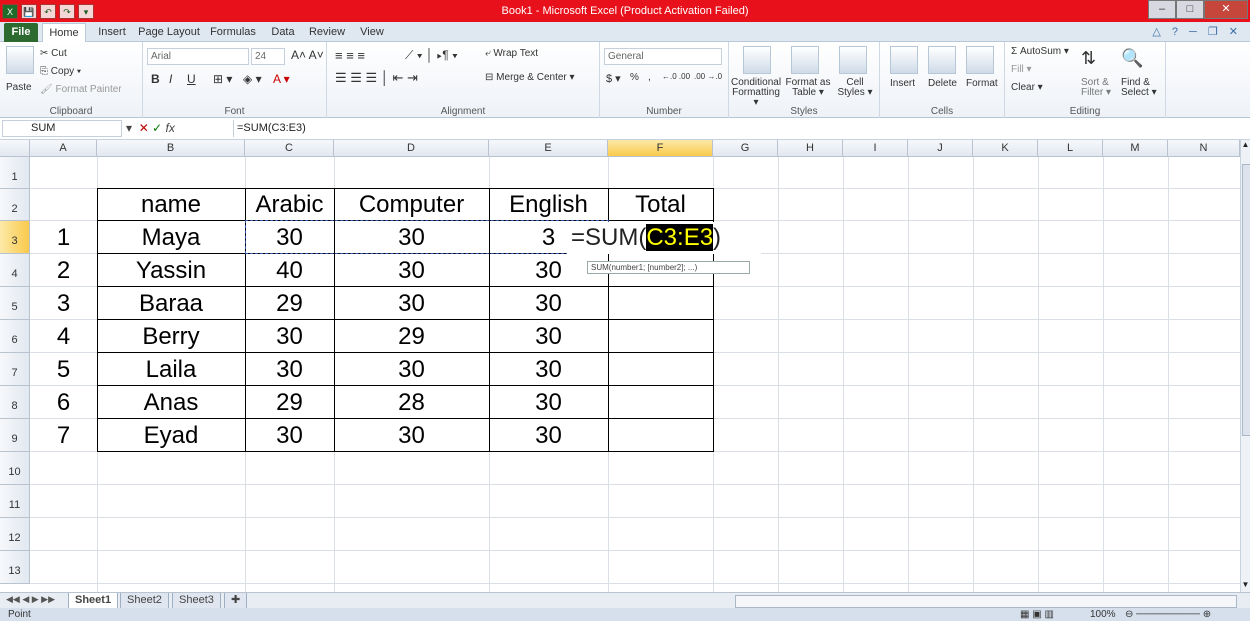 This screenshot has height=621, width=1250. Describe the element at coordinates (15, 270) in the screenshot. I see `row-header-4: 4` at that location.